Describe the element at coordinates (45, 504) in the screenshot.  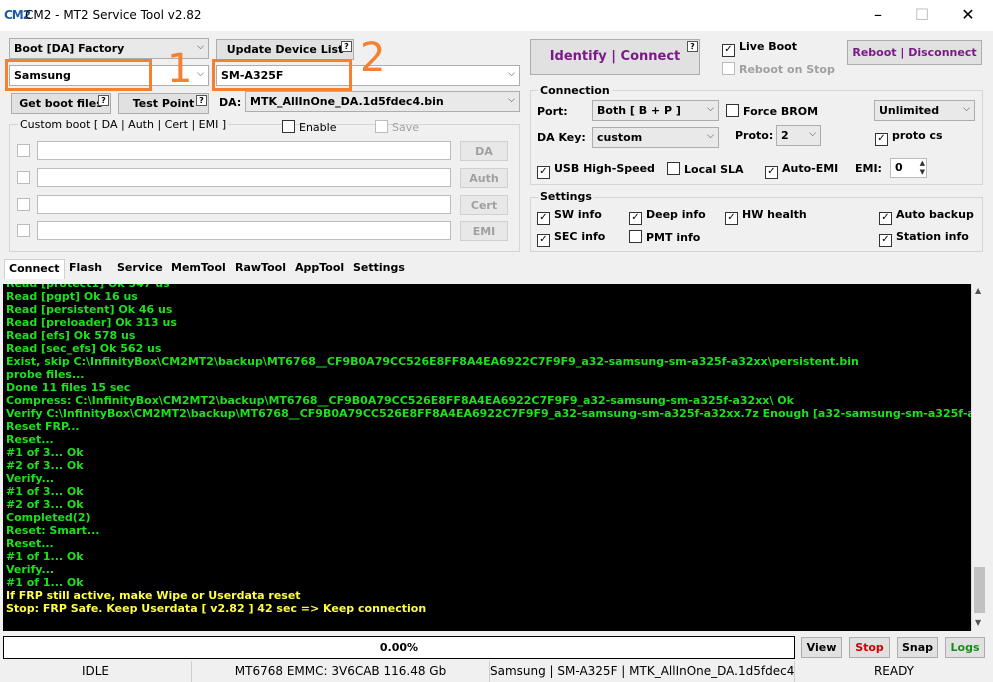
I see `log-line: #2 of 3... Ok` at that location.